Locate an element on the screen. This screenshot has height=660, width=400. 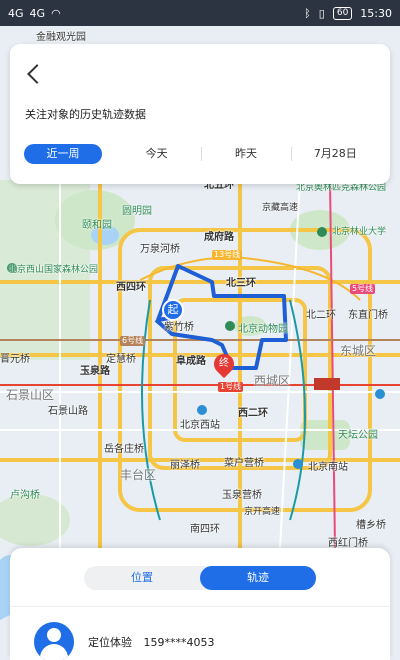
battery-icon: 60 is located at coordinates (342, 13).